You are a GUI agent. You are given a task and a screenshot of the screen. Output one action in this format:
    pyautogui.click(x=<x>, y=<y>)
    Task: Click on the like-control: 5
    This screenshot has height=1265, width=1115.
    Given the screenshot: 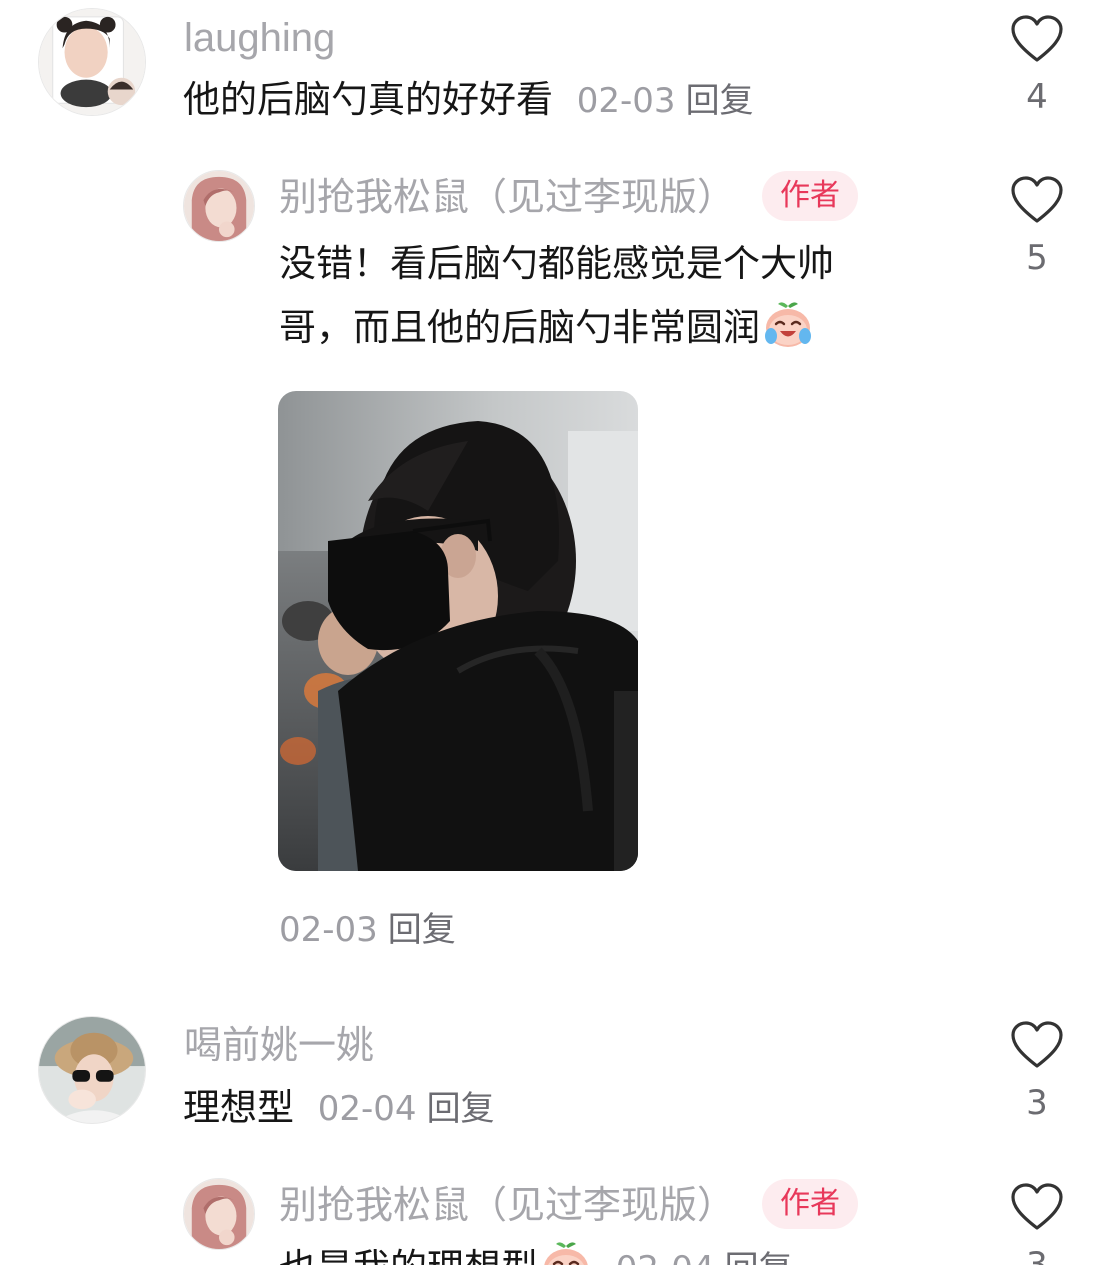 What is the action you would take?
    pyautogui.click(x=1037, y=225)
    